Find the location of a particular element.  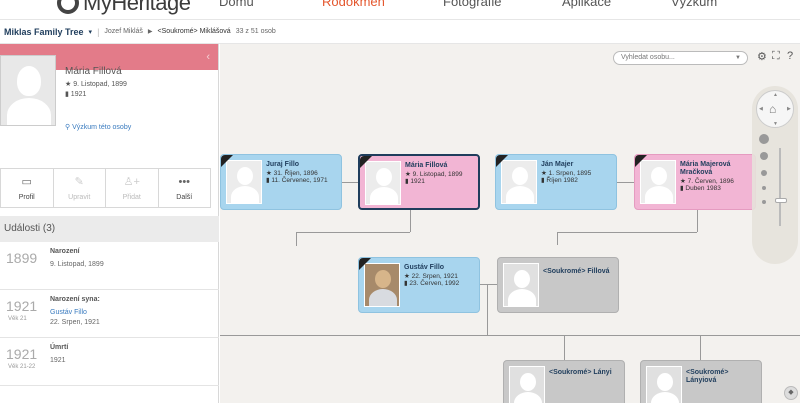

card-death: ▮ 11. Červenec, 1971 is located at coordinates (297, 180).